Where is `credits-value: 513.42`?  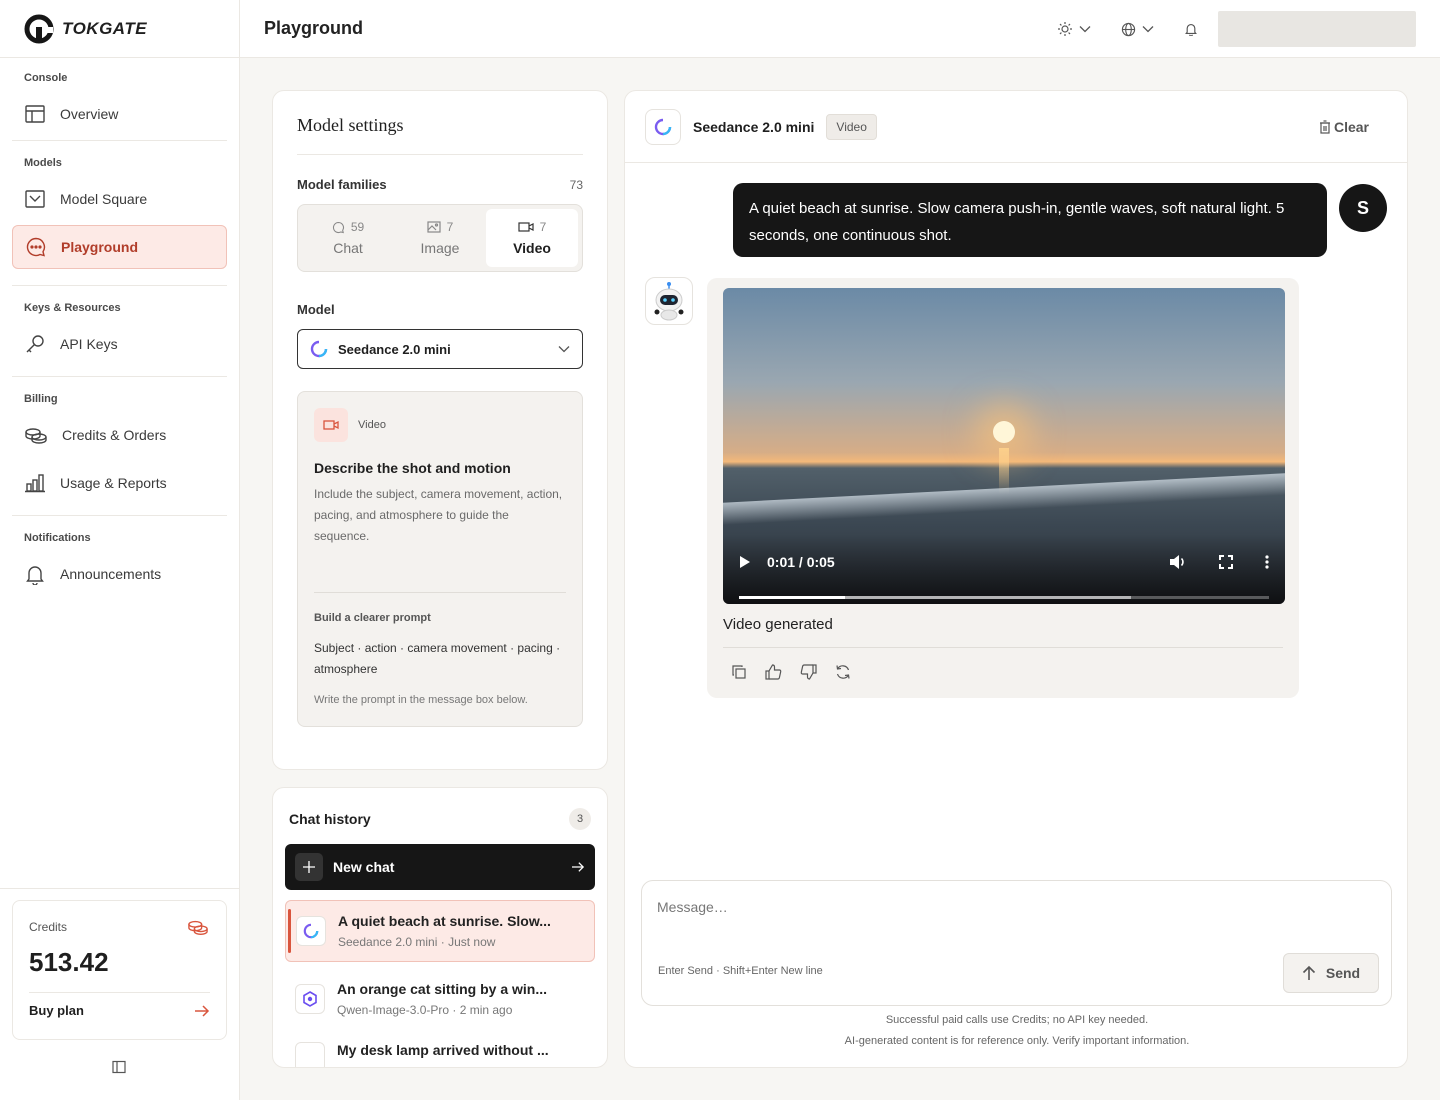
credits-value: 513.42 is located at coordinates (69, 962).